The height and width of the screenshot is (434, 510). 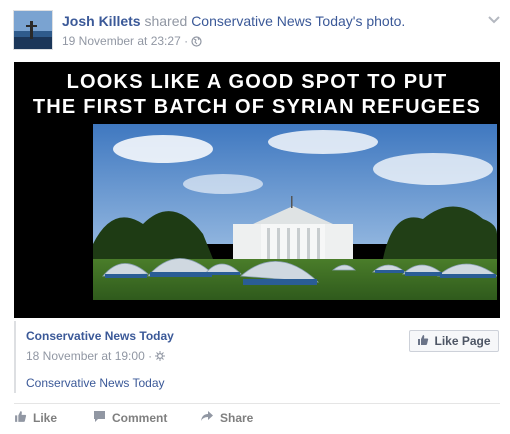 I want to click on photo-caption-line1: LOOKS LIKE A GOOD SPOT TO PUT, so click(x=257, y=82).